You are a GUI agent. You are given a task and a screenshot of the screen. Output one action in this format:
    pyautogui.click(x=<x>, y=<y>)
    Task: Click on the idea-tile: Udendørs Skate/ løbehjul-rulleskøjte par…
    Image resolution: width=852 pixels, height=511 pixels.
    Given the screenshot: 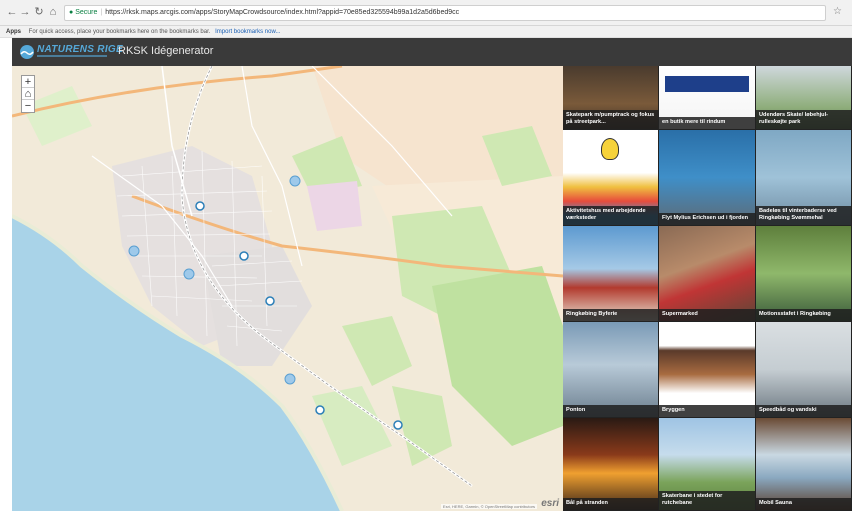 What is the action you would take?
    pyautogui.click(x=803, y=97)
    